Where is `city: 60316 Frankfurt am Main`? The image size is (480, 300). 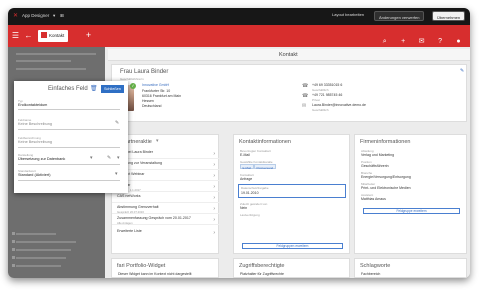
city: 60316 Frankfurt am Main is located at coordinates (162, 96).